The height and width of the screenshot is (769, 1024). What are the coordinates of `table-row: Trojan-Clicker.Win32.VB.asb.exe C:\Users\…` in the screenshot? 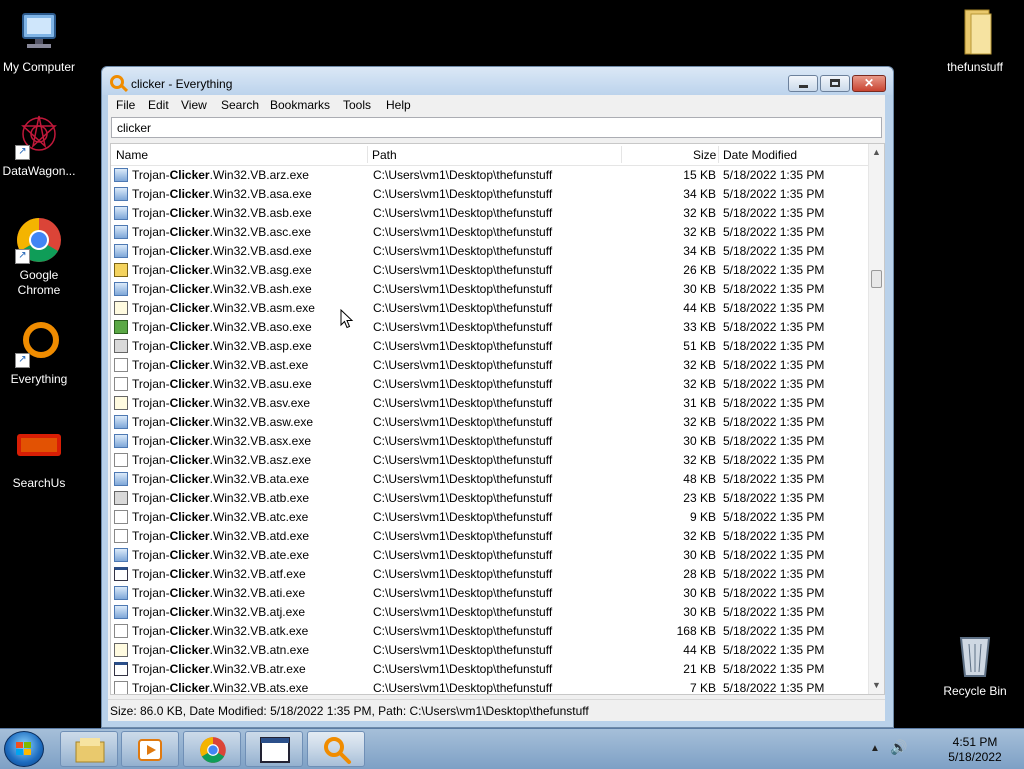 It's located at (492, 213).